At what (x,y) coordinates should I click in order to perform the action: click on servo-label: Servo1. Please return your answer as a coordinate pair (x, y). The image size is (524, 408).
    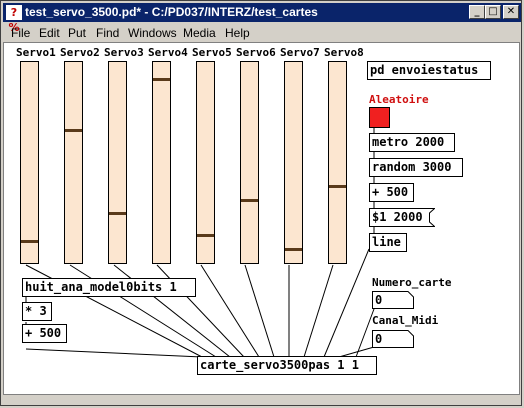
    Looking at the image, I should click on (36, 52).